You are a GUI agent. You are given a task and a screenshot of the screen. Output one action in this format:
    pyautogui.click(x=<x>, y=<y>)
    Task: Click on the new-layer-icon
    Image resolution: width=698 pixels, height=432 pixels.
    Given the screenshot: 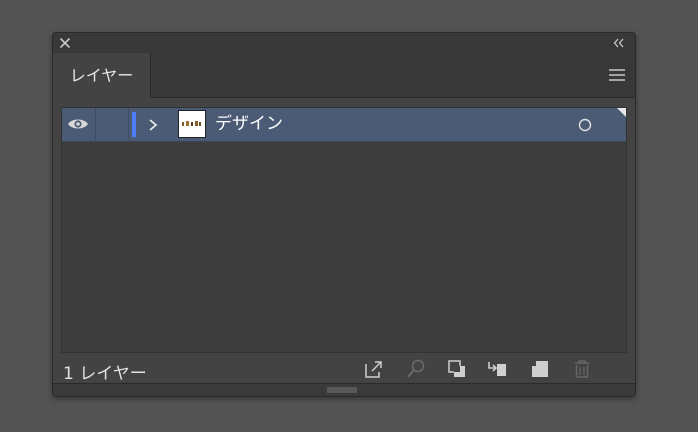 What is the action you would take?
    pyautogui.click(x=540, y=369)
    